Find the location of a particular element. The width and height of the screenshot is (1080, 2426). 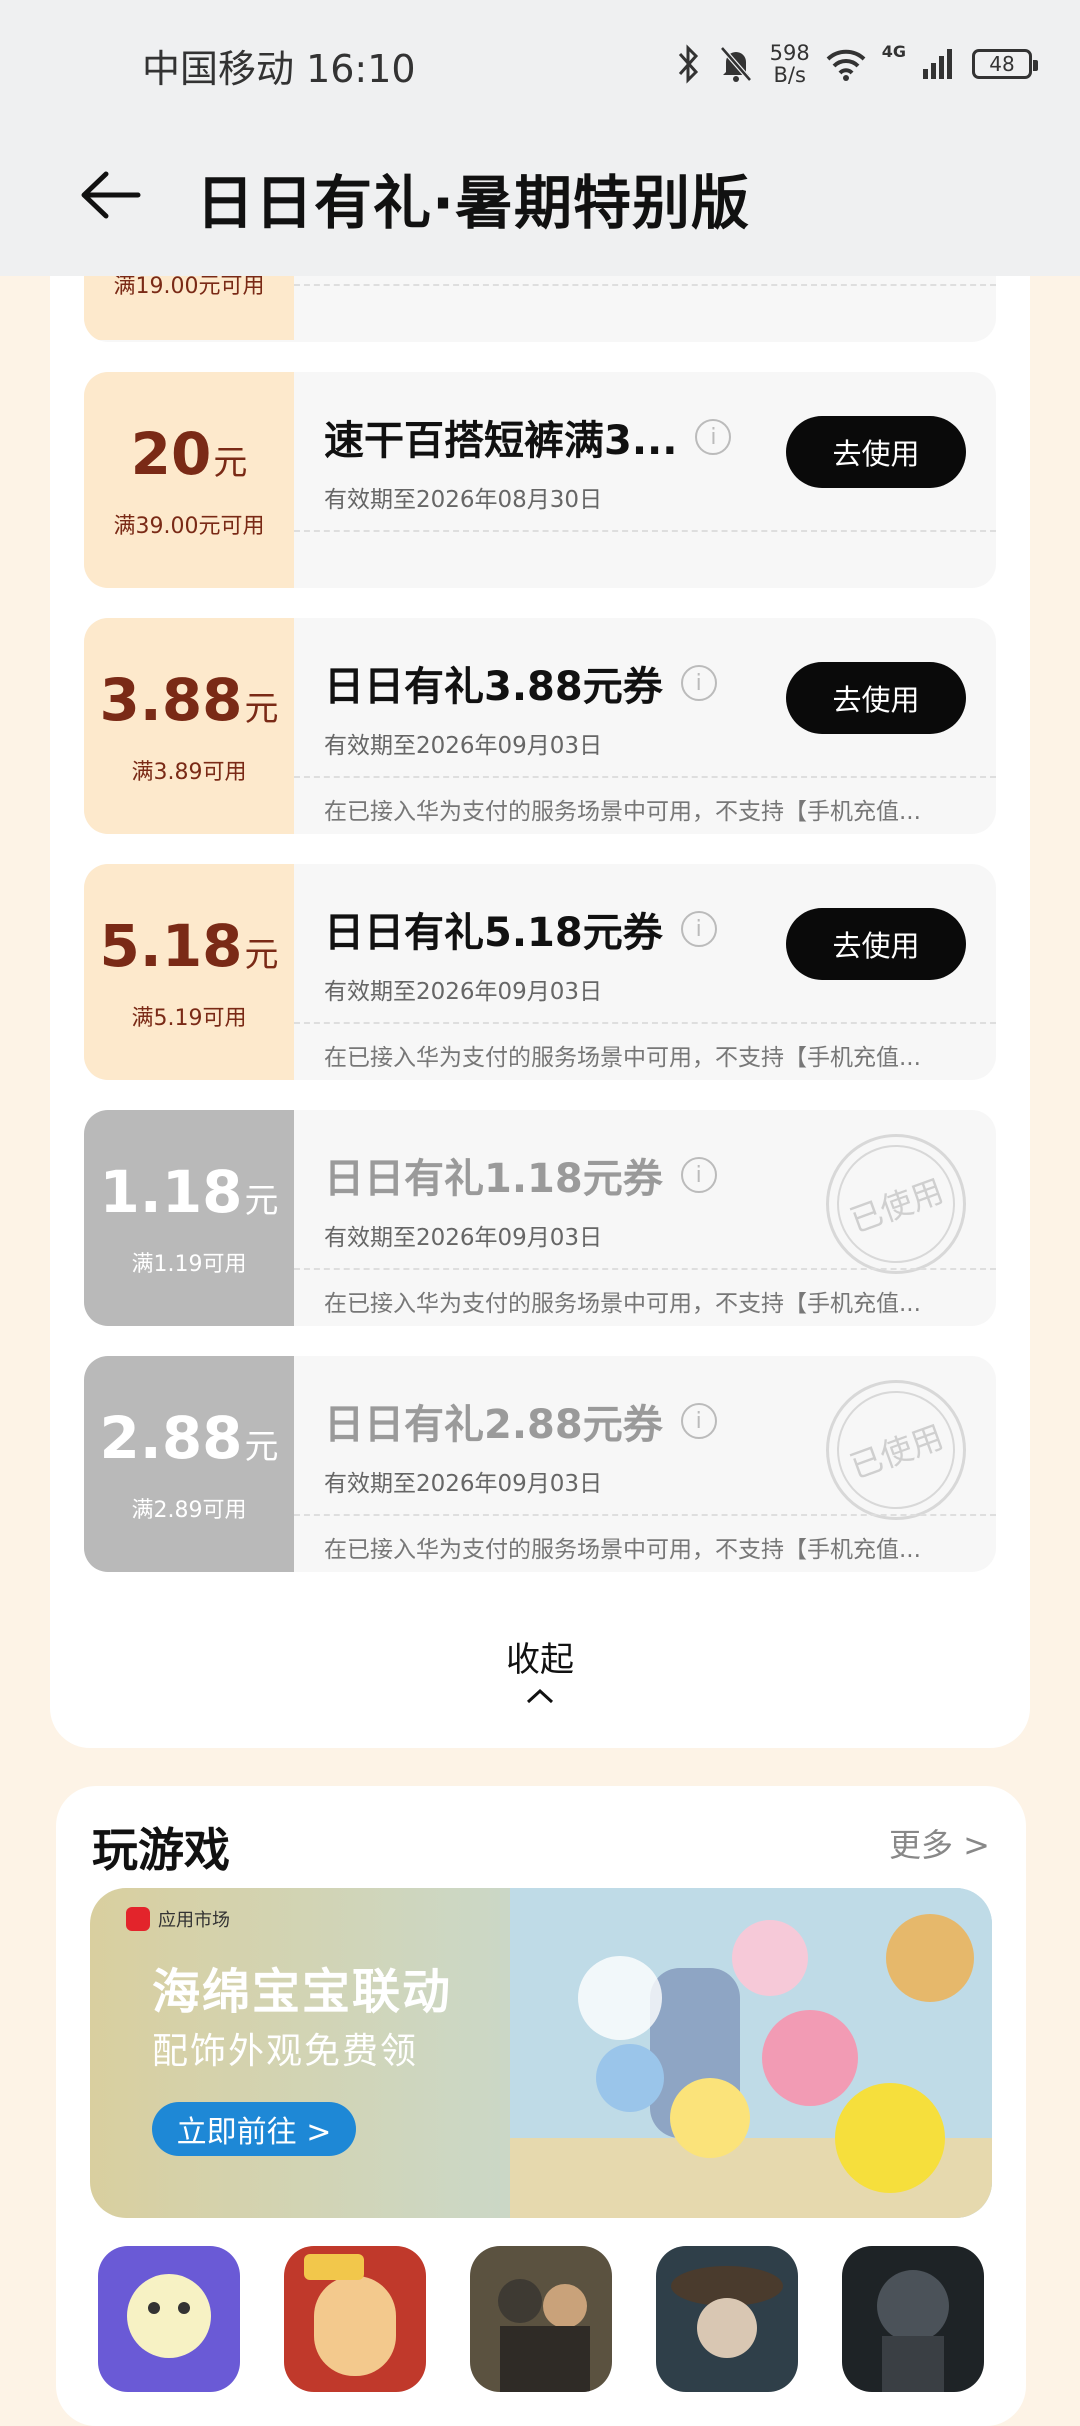

app-market-text: 应用市场 is located at coordinates (194, 1920).